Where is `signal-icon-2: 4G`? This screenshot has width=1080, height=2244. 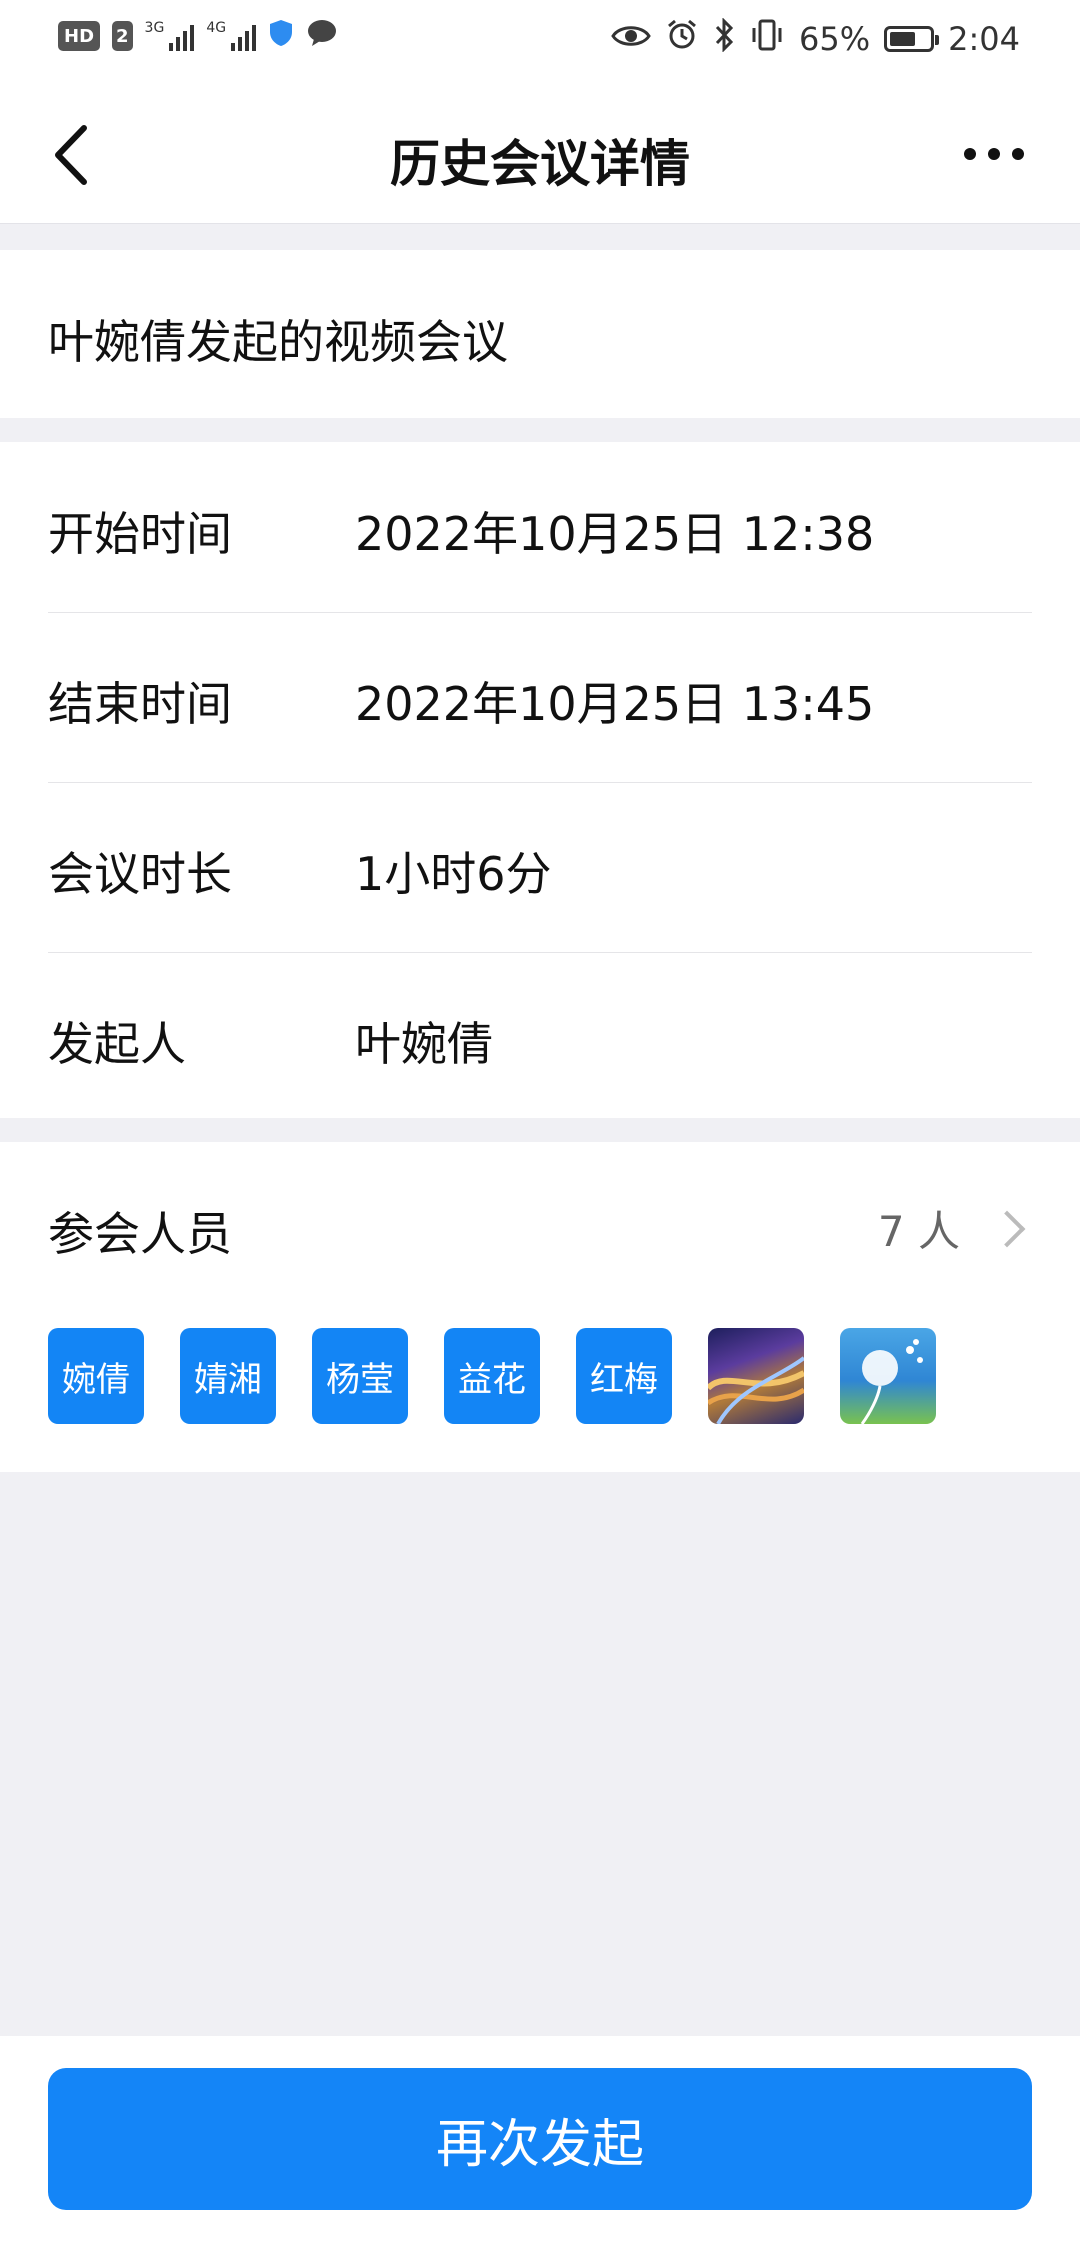
signal-icon-2: 4G is located at coordinates (231, 35).